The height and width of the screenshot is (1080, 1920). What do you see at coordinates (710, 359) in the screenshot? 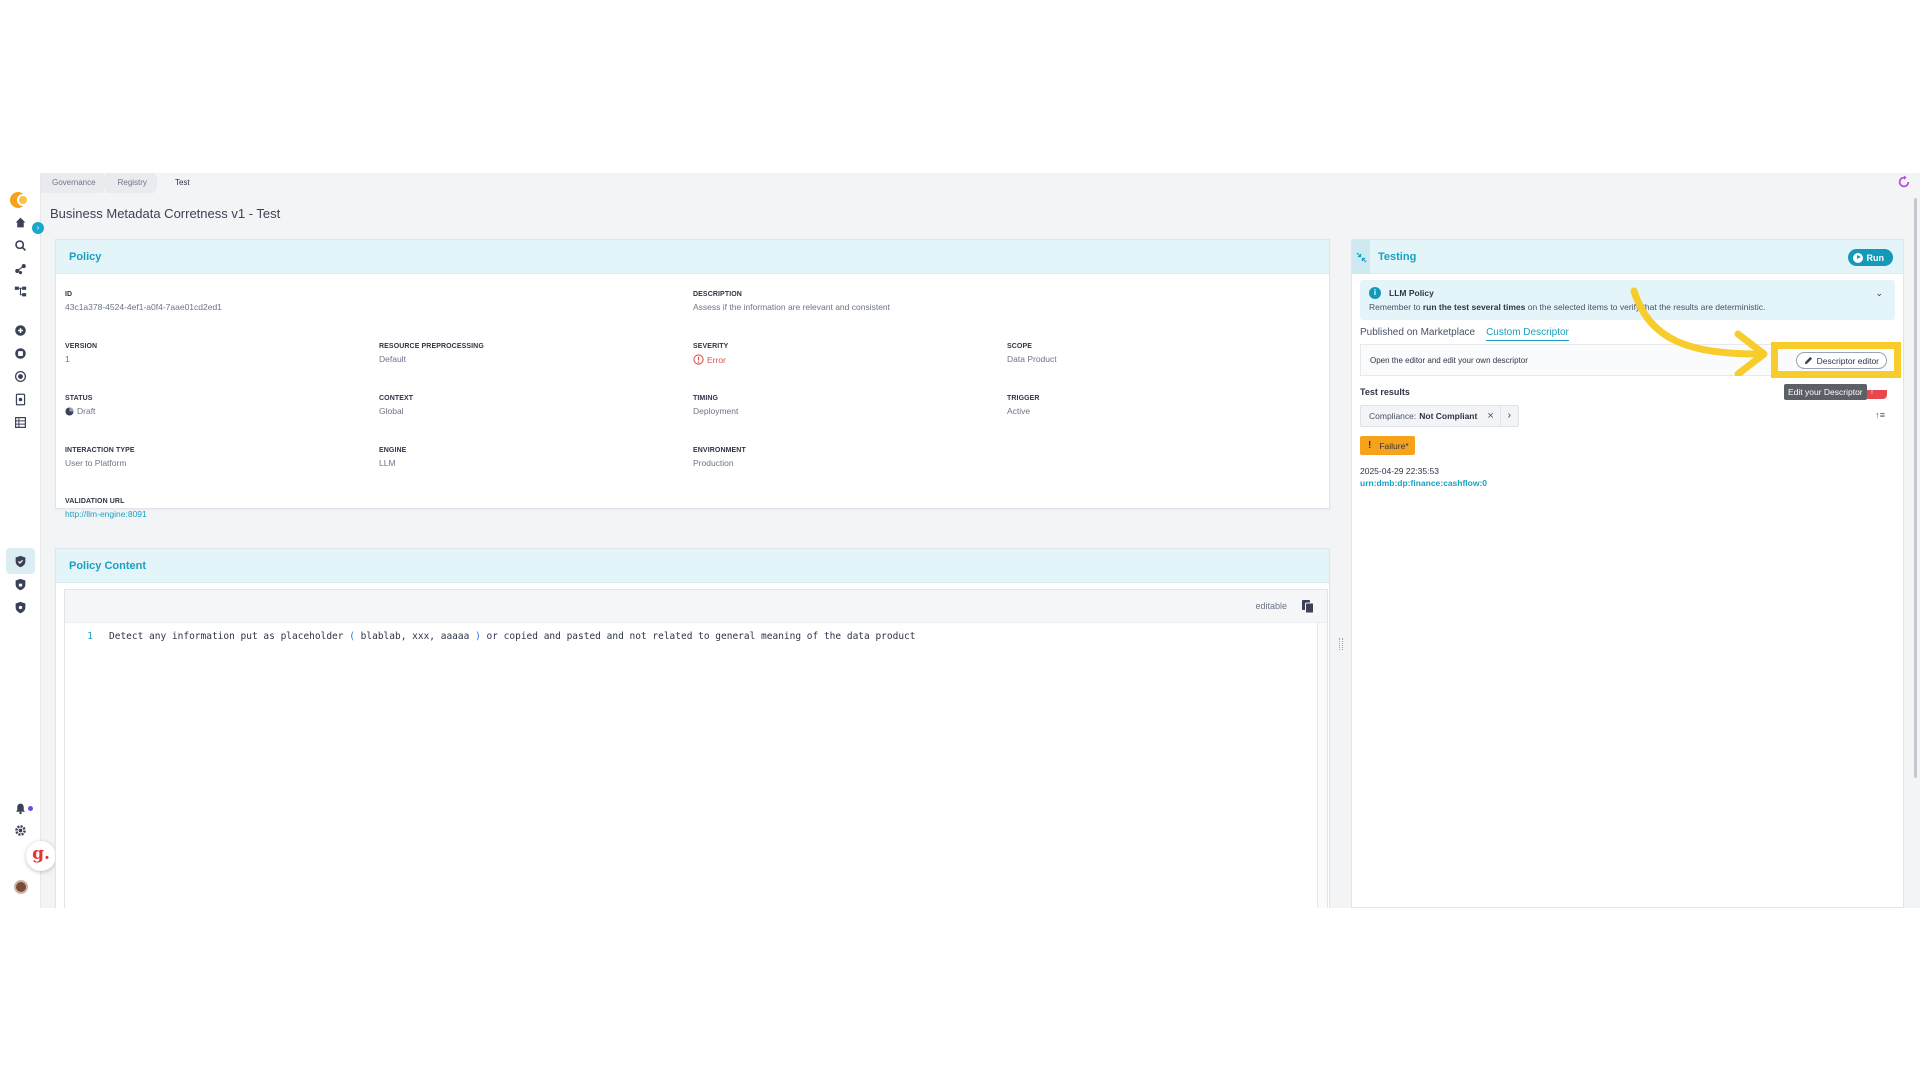
I see `severity-value: Error` at bounding box center [710, 359].